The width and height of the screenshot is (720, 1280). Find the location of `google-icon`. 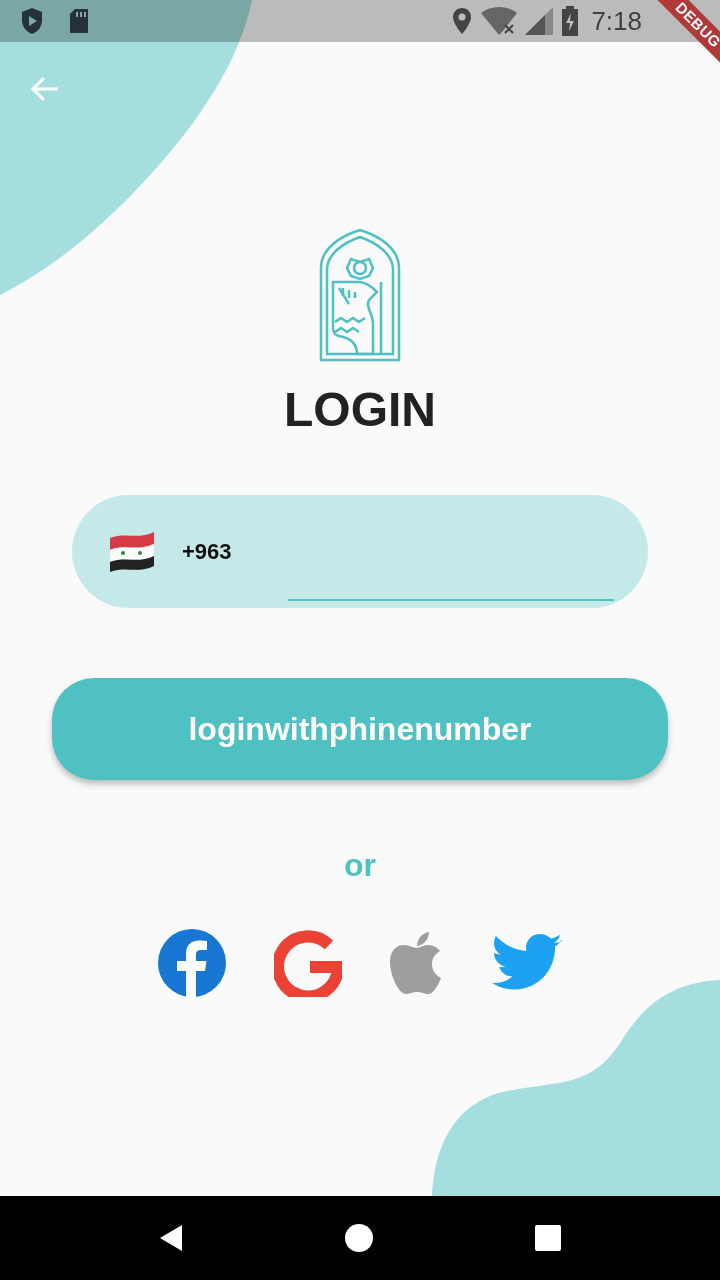

google-icon is located at coordinates (308, 963).